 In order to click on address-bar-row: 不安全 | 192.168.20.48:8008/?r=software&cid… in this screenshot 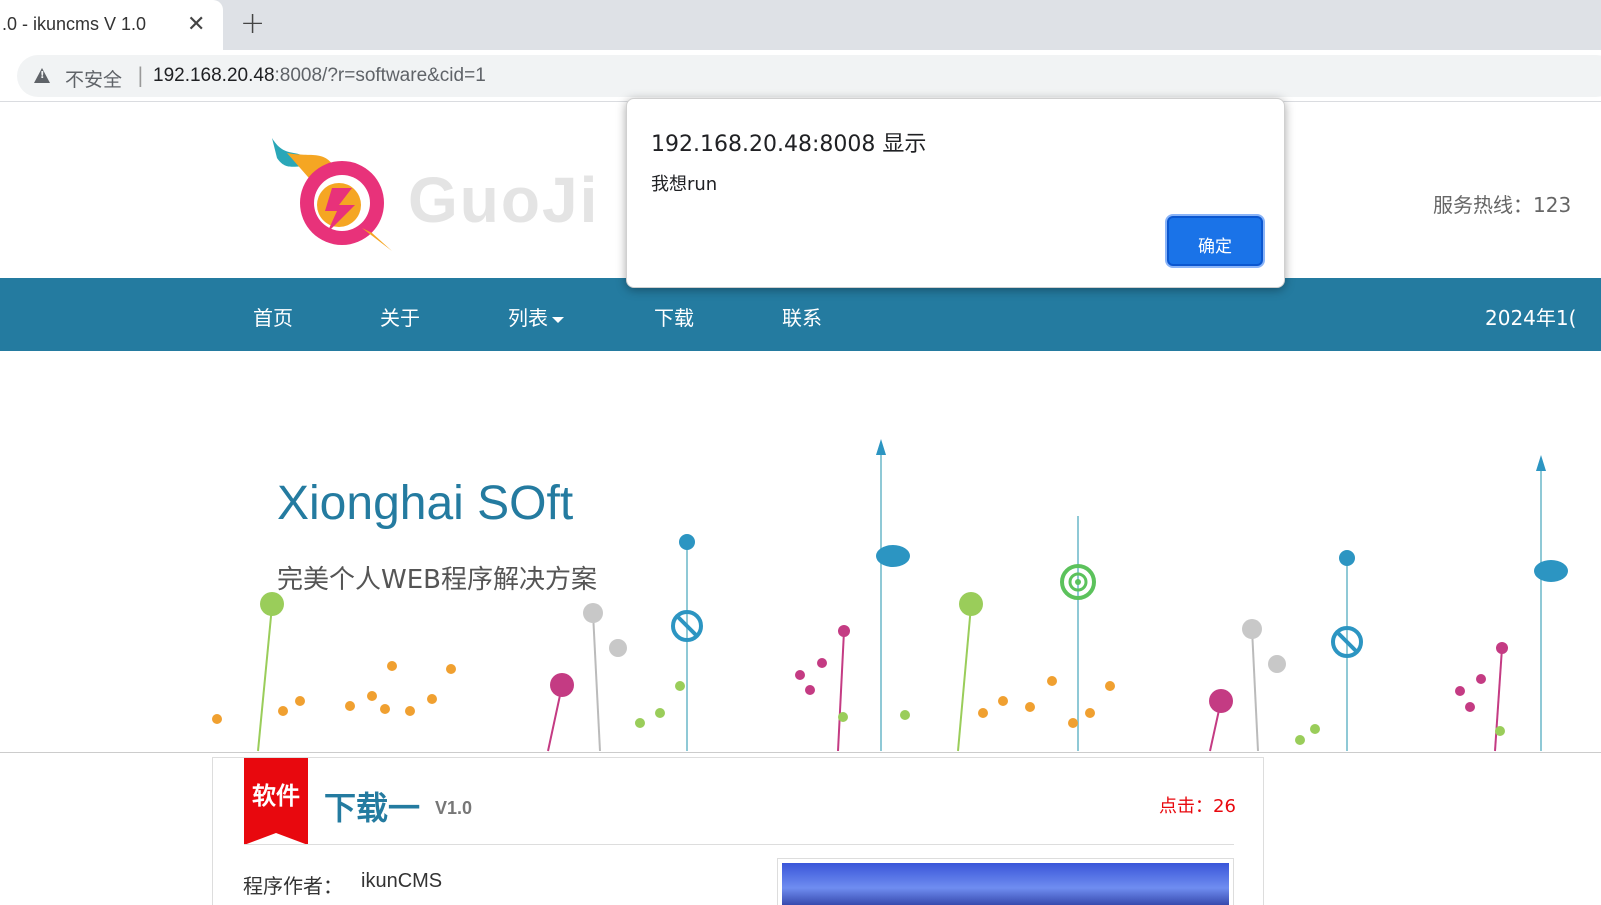, I will do `click(800, 76)`.